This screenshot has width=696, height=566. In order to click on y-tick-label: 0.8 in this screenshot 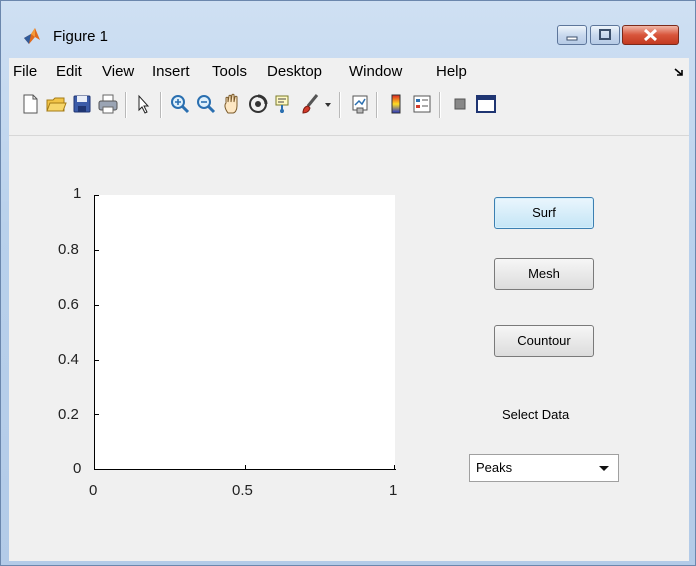, I will do `click(68, 249)`.